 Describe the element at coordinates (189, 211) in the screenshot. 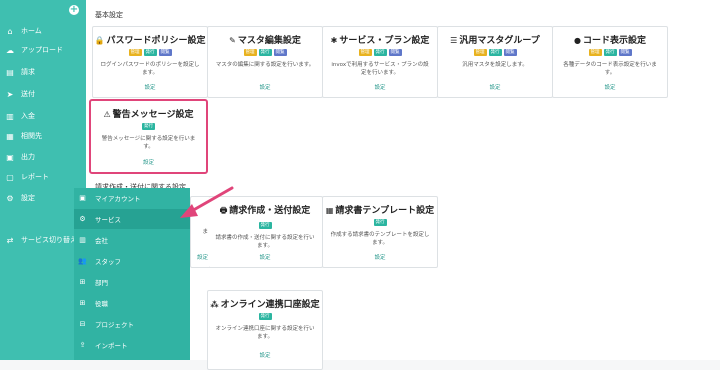

I see `arrow-head` at that location.